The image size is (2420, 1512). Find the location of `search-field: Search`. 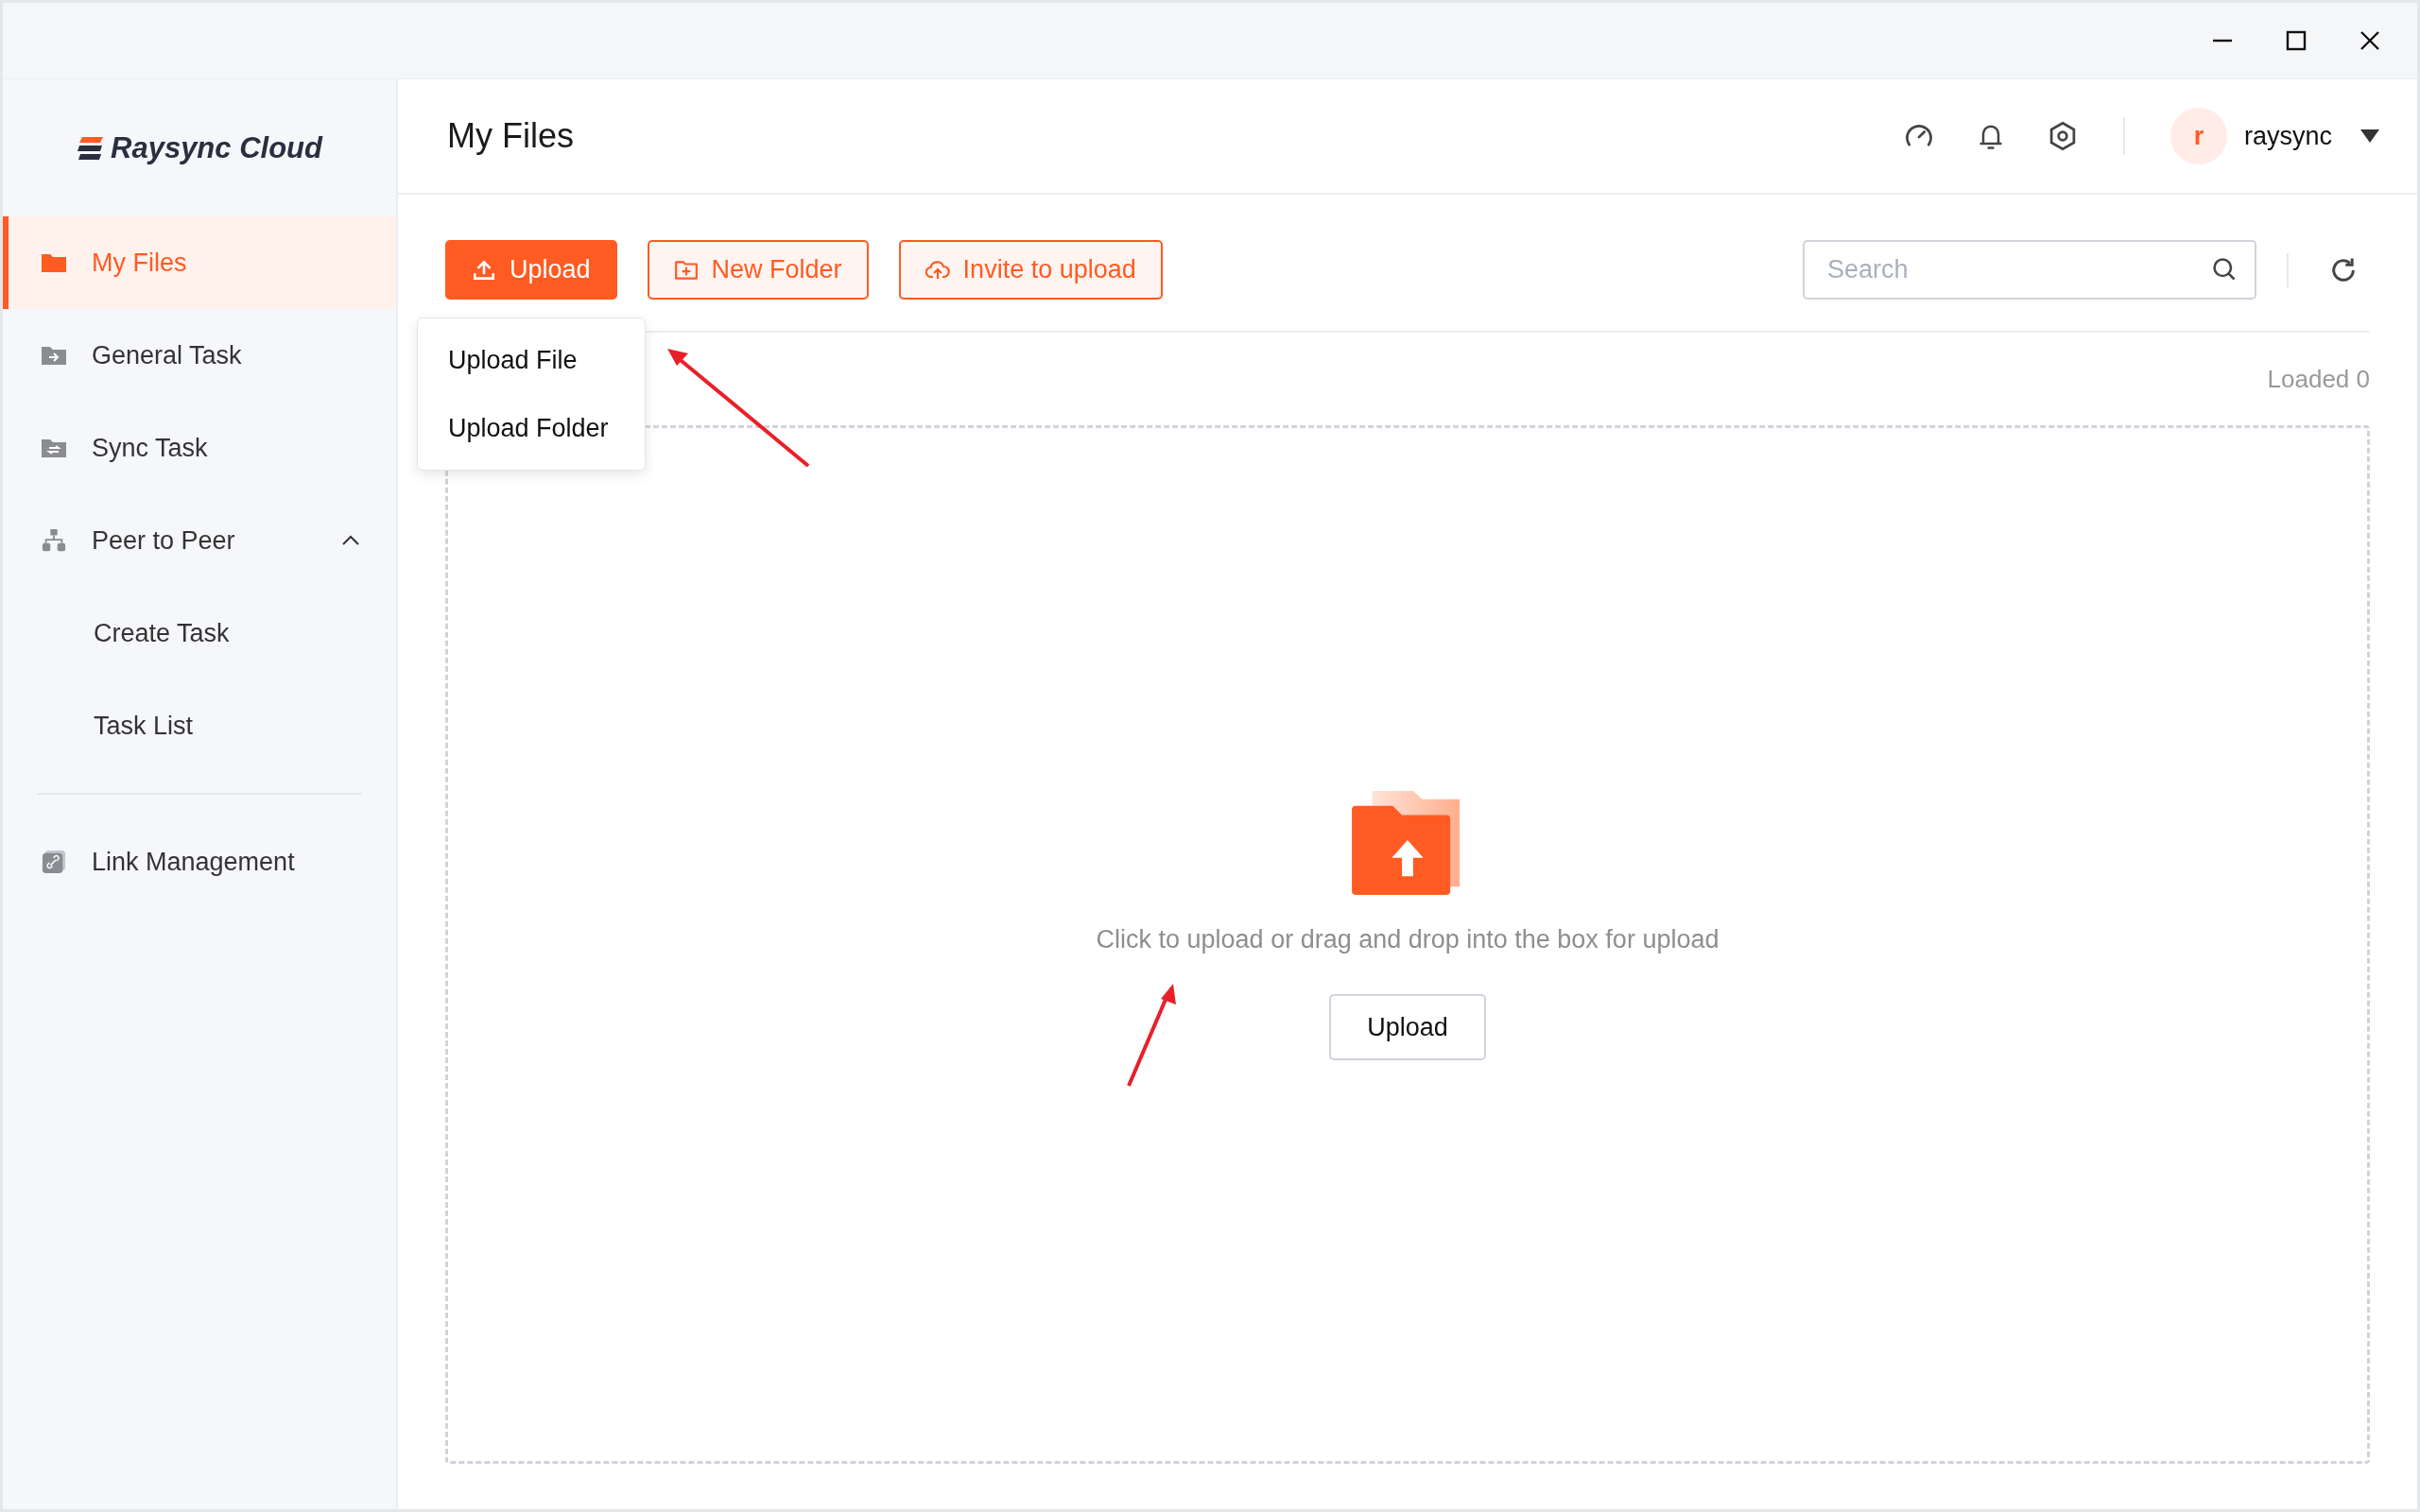

search-field: Search is located at coordinates (2029, 270).